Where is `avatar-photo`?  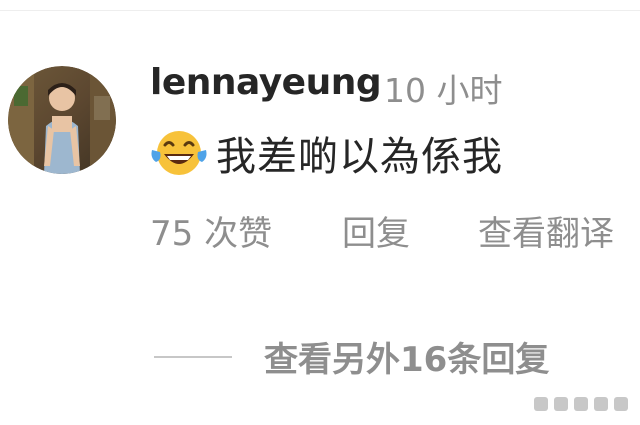 avatar-photo is located at coordinates (62, 120).